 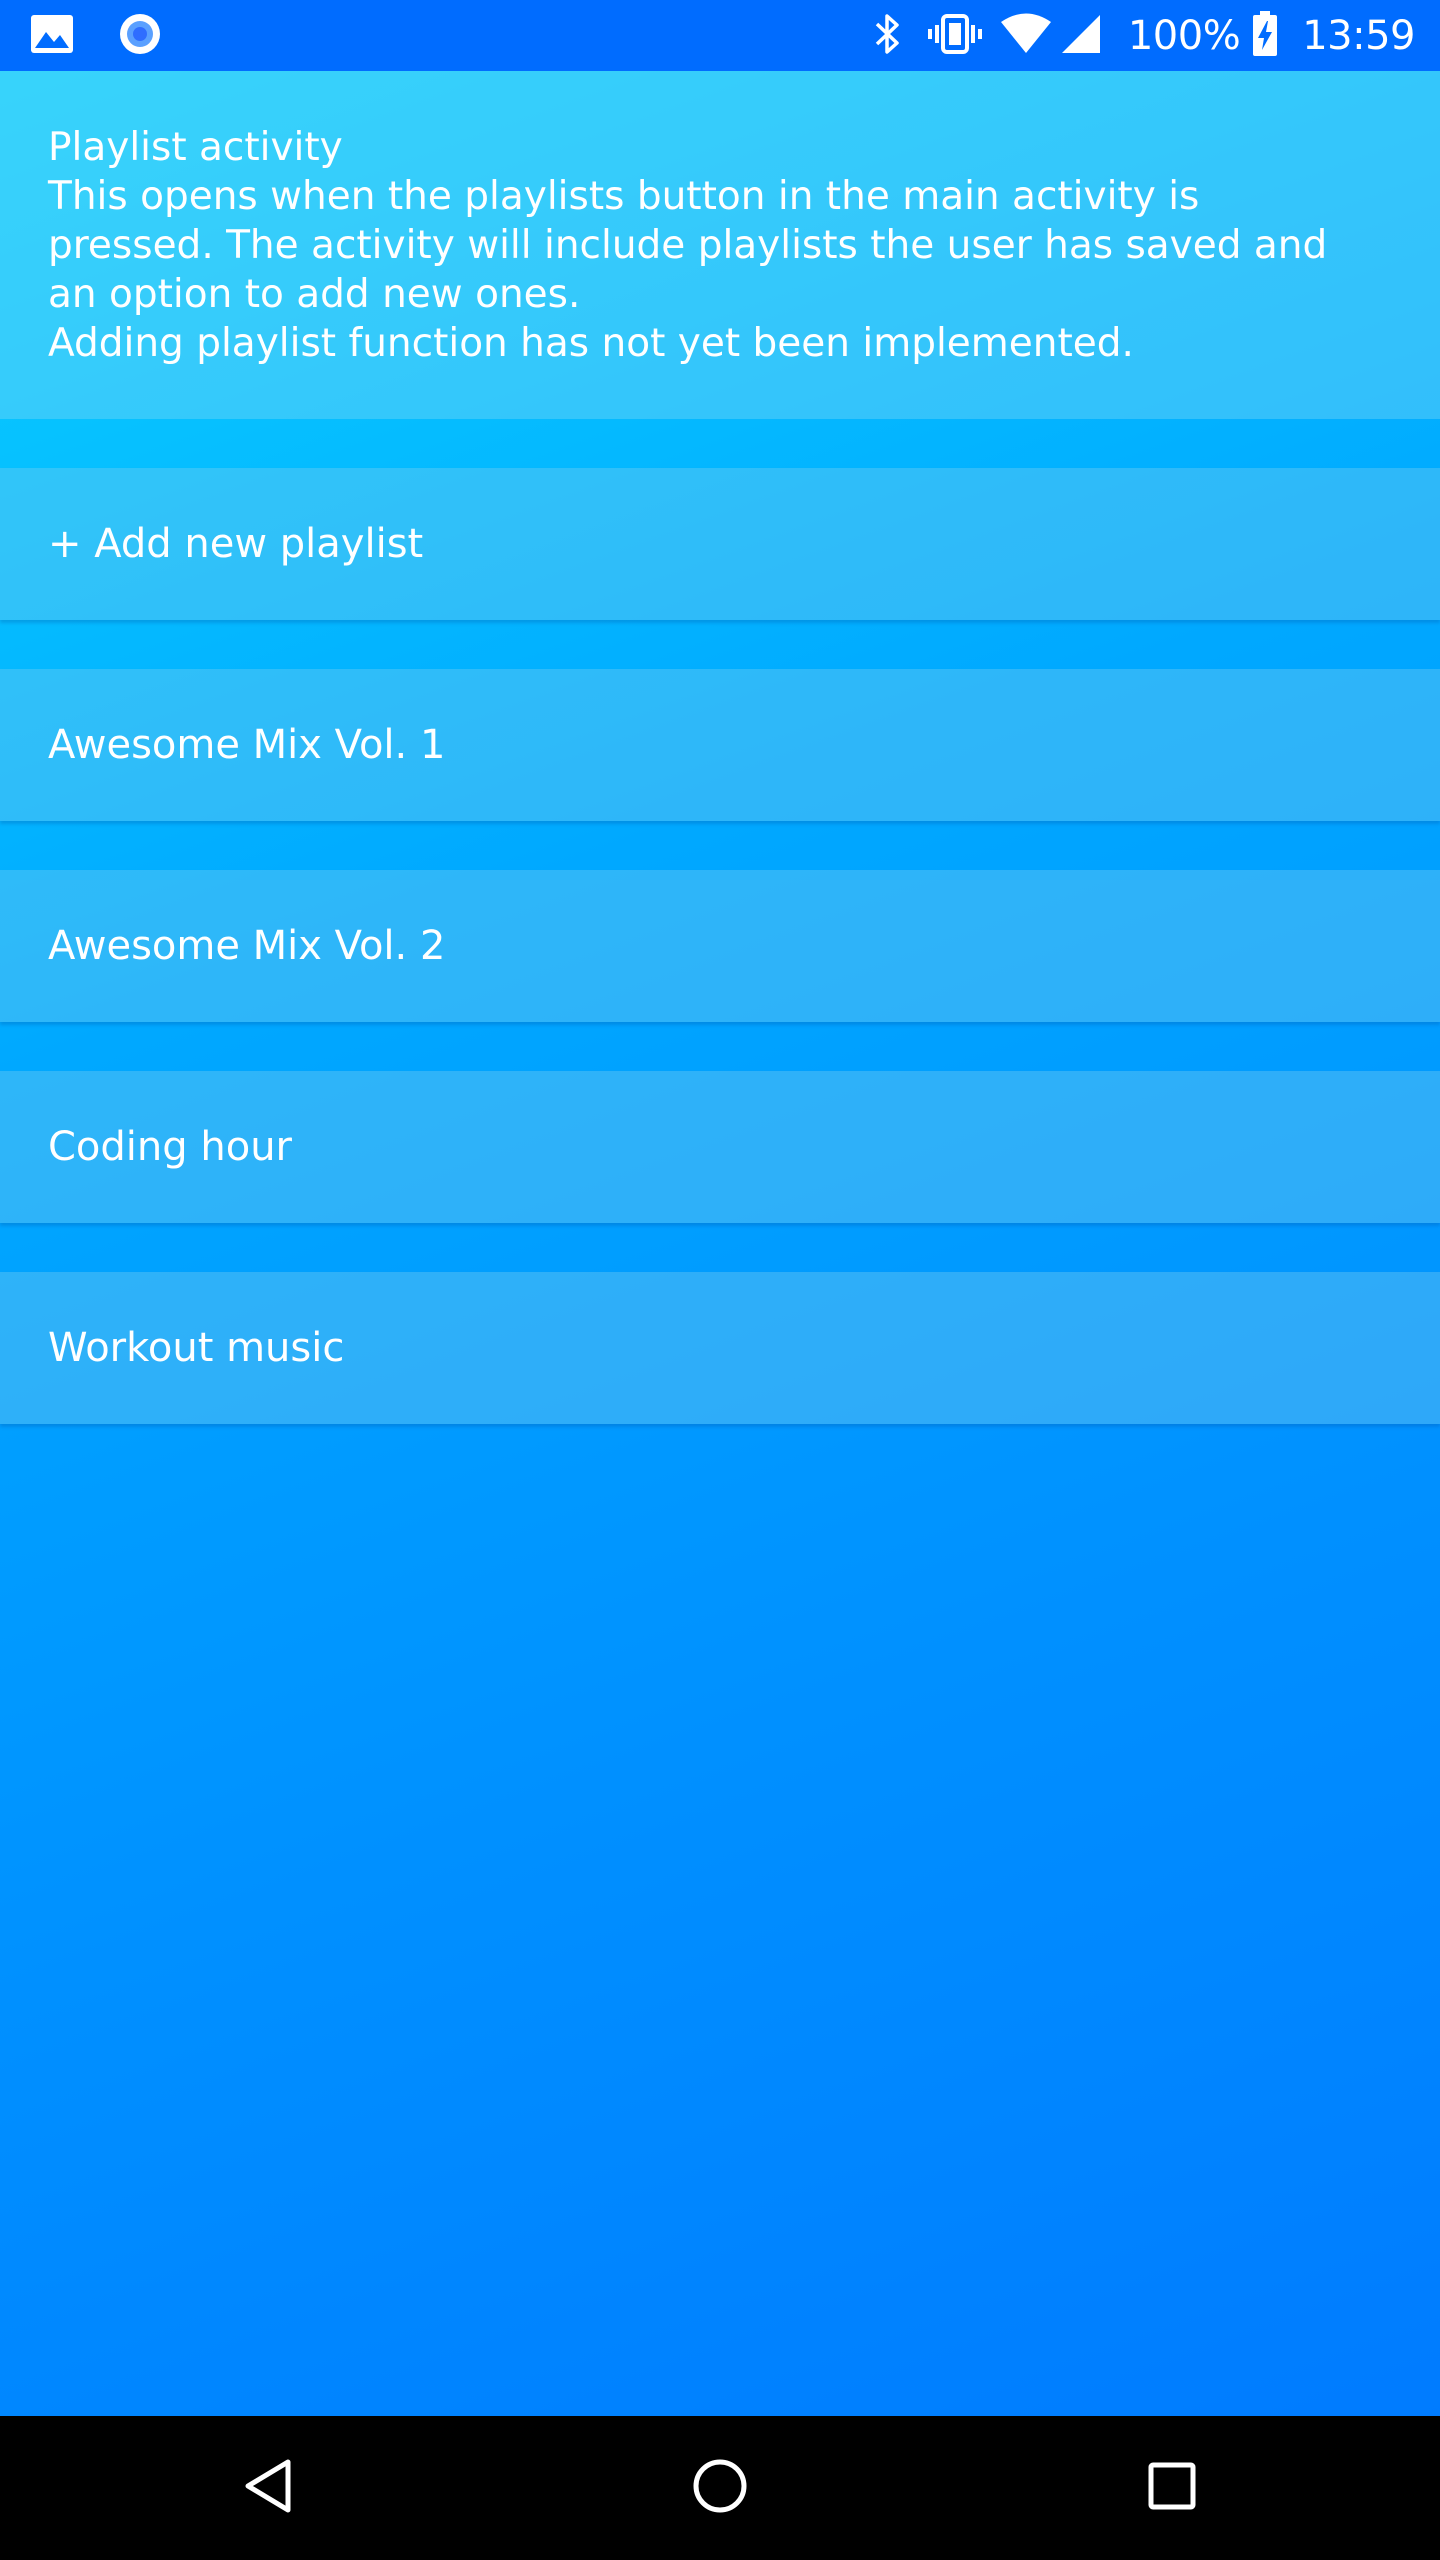 I want to click on playlist-item: Awesome Mix Vol. 2, so click(x=720, y=946).